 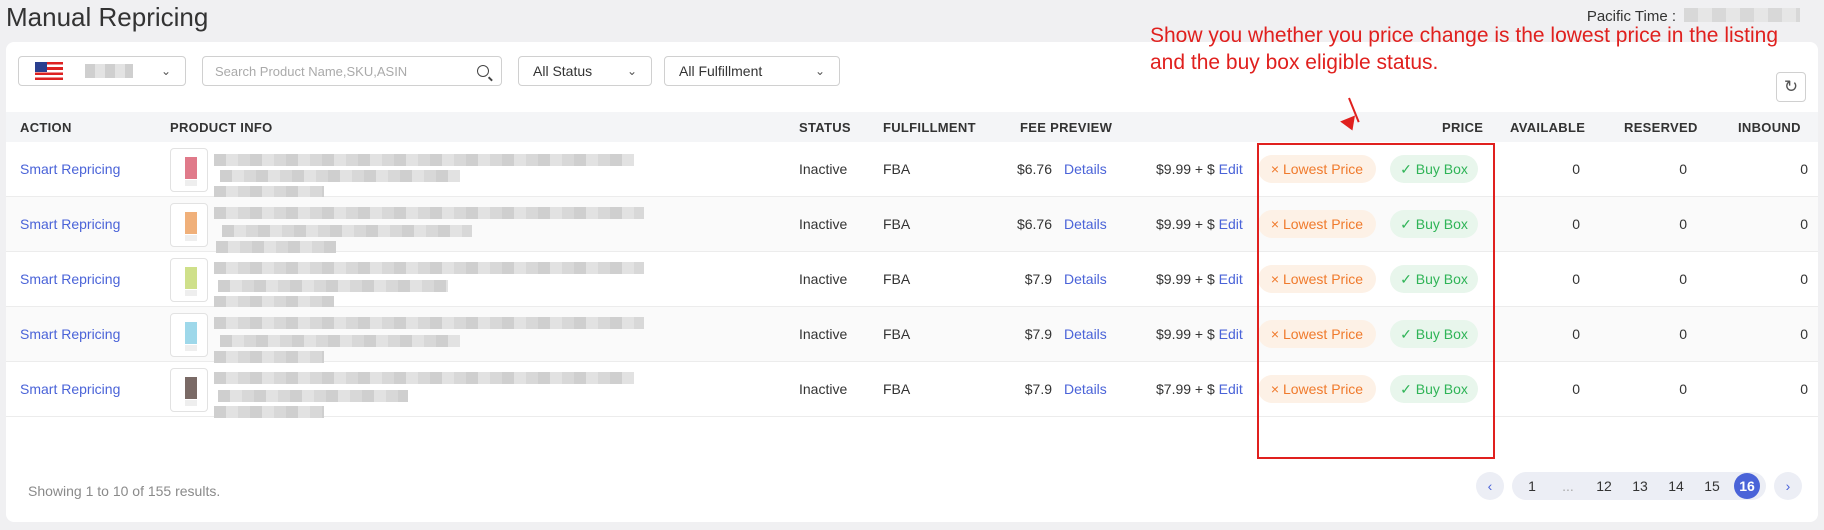 I want to click on refresh-icon: ↻, so click(x=1791, y=87).